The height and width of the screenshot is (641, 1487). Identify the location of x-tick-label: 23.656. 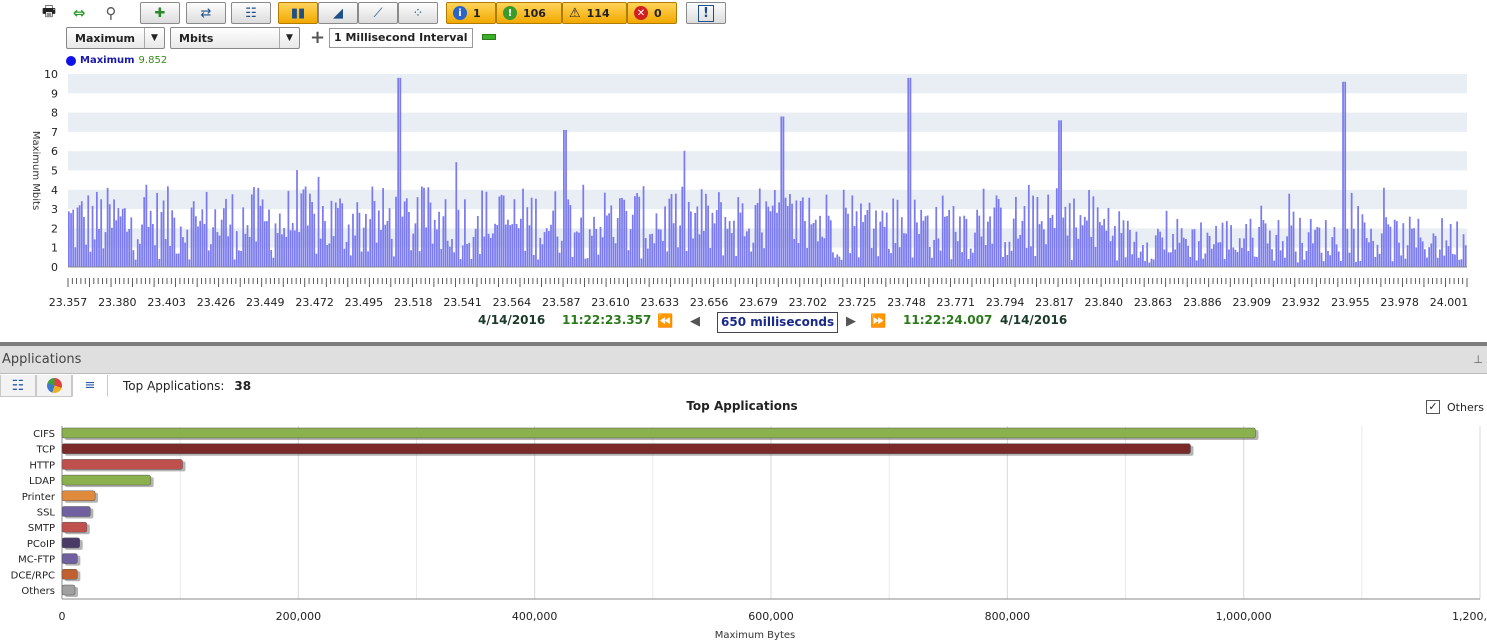
(709, 302).